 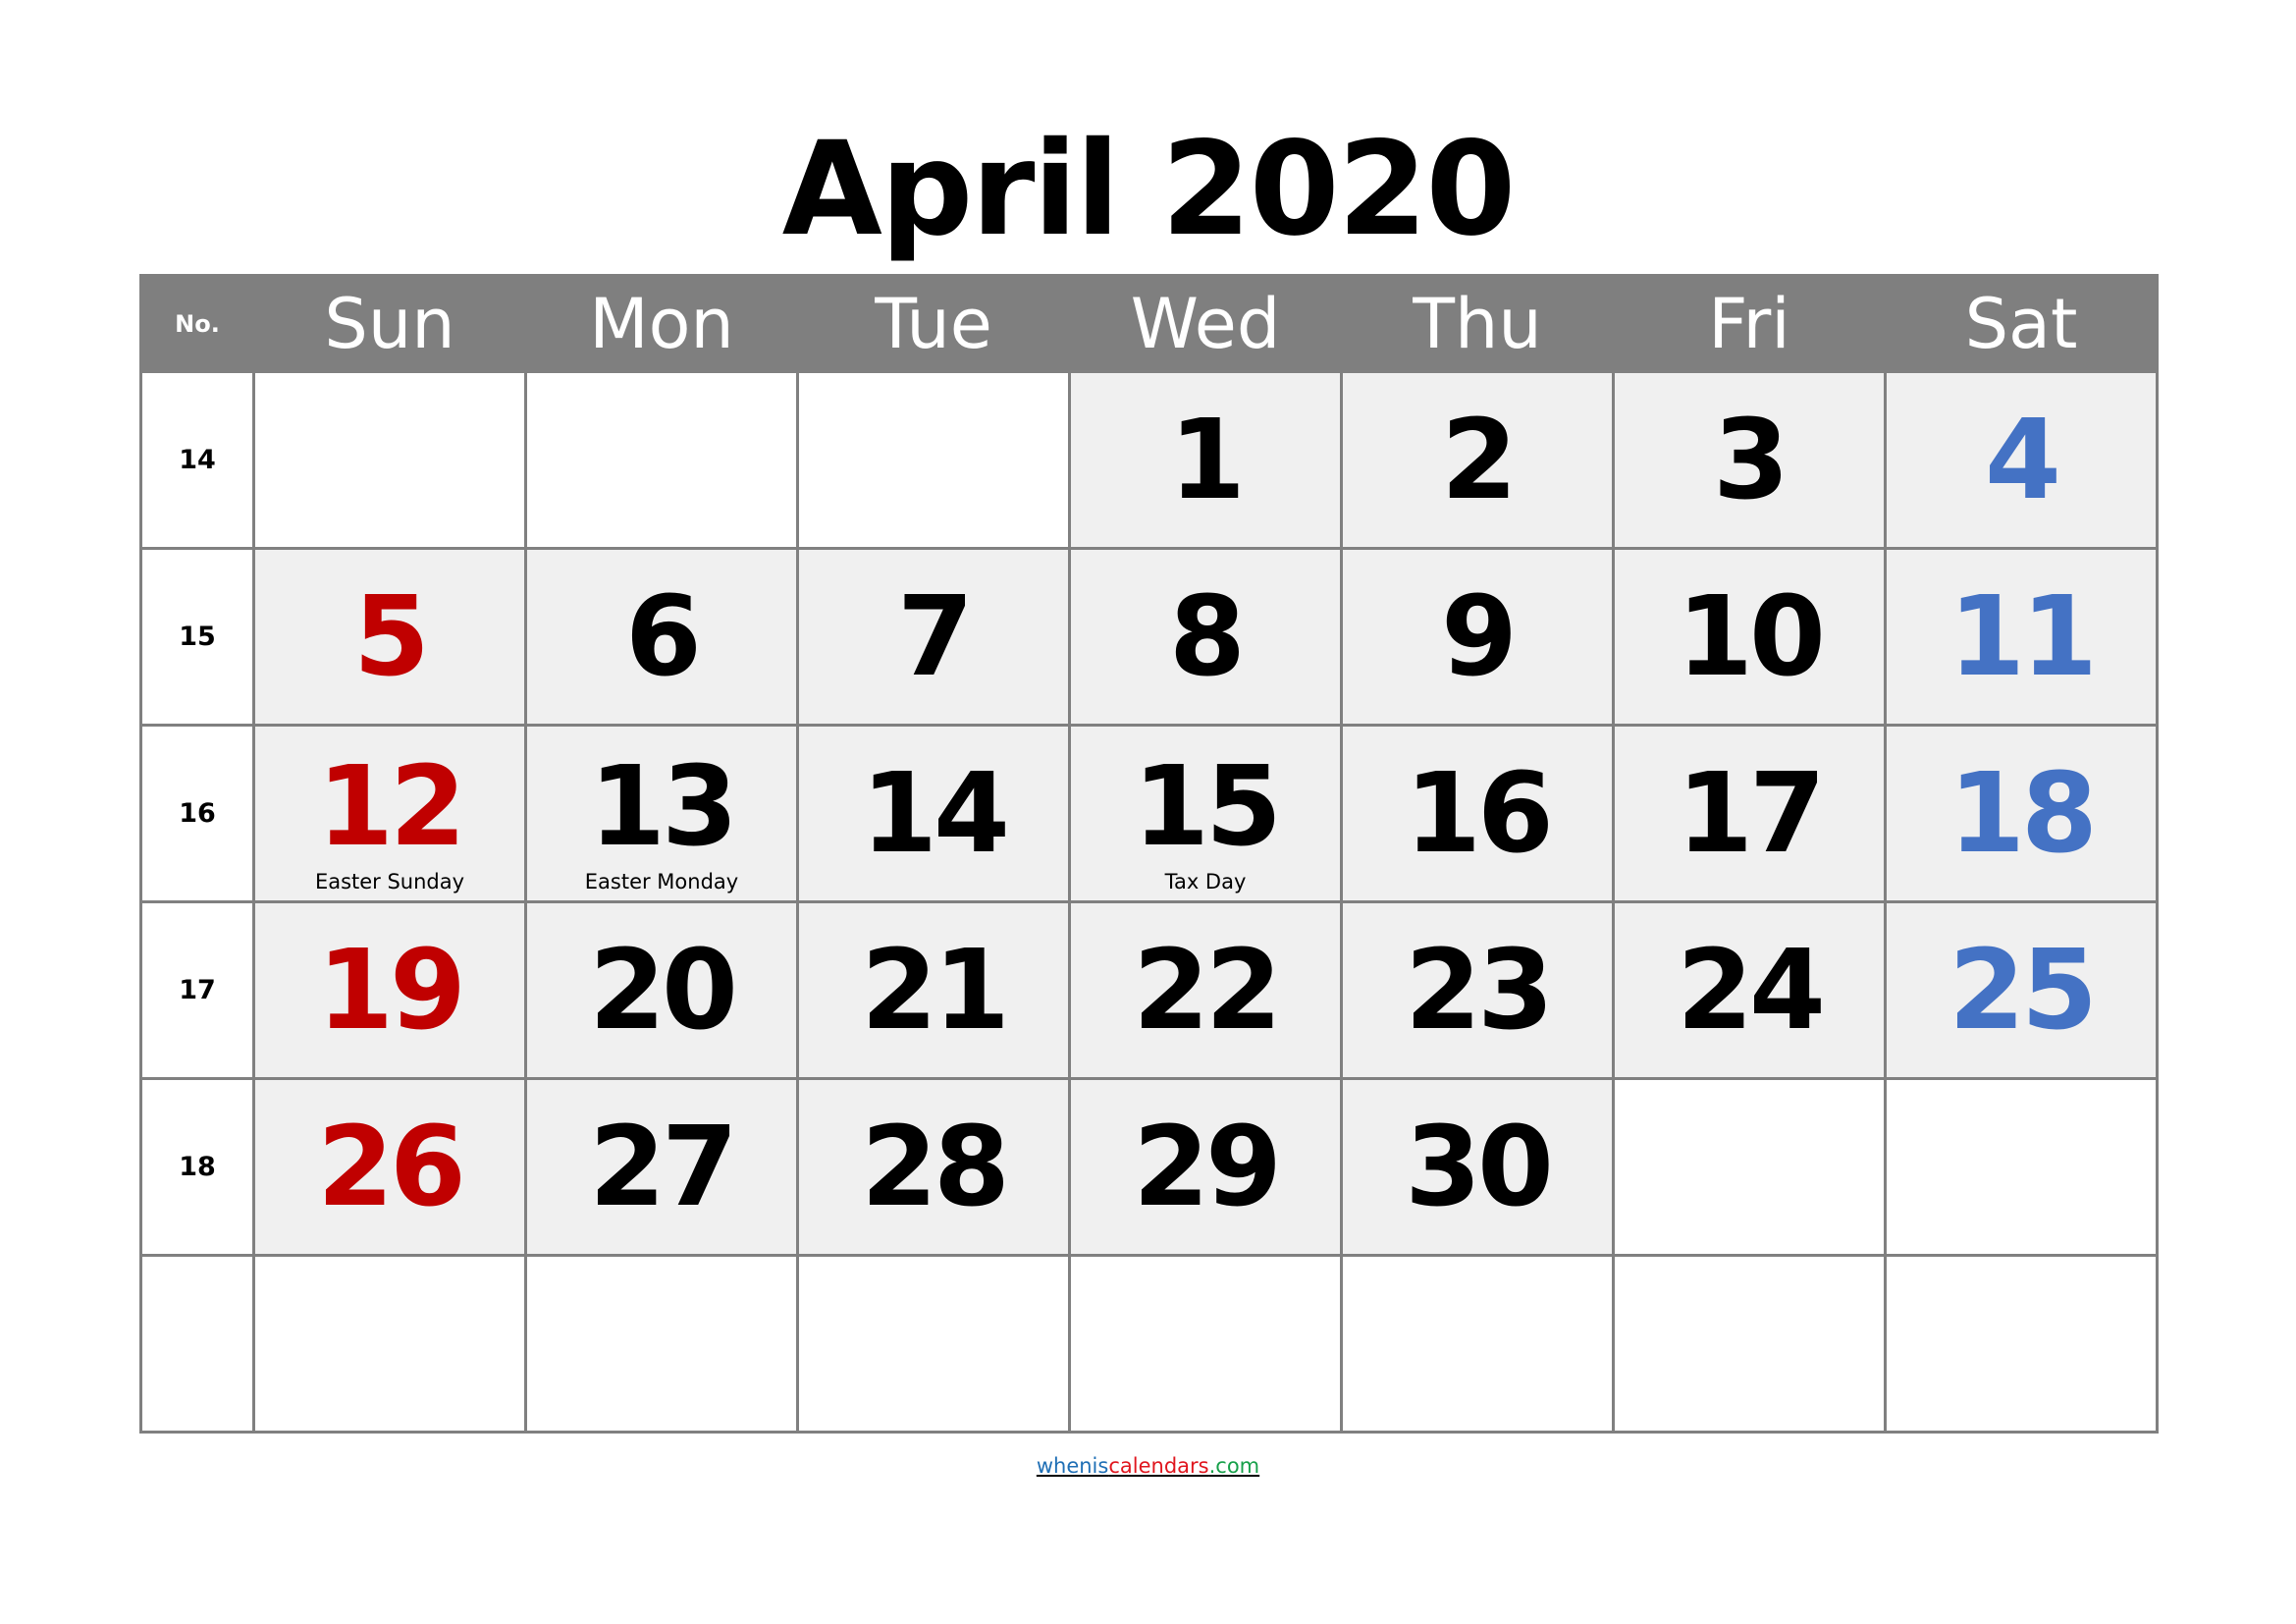 What do you see at coordinates (933, 323) in the screenshot?
I see `weekday-header-tue: Tue` at bounding box center [933, 323].